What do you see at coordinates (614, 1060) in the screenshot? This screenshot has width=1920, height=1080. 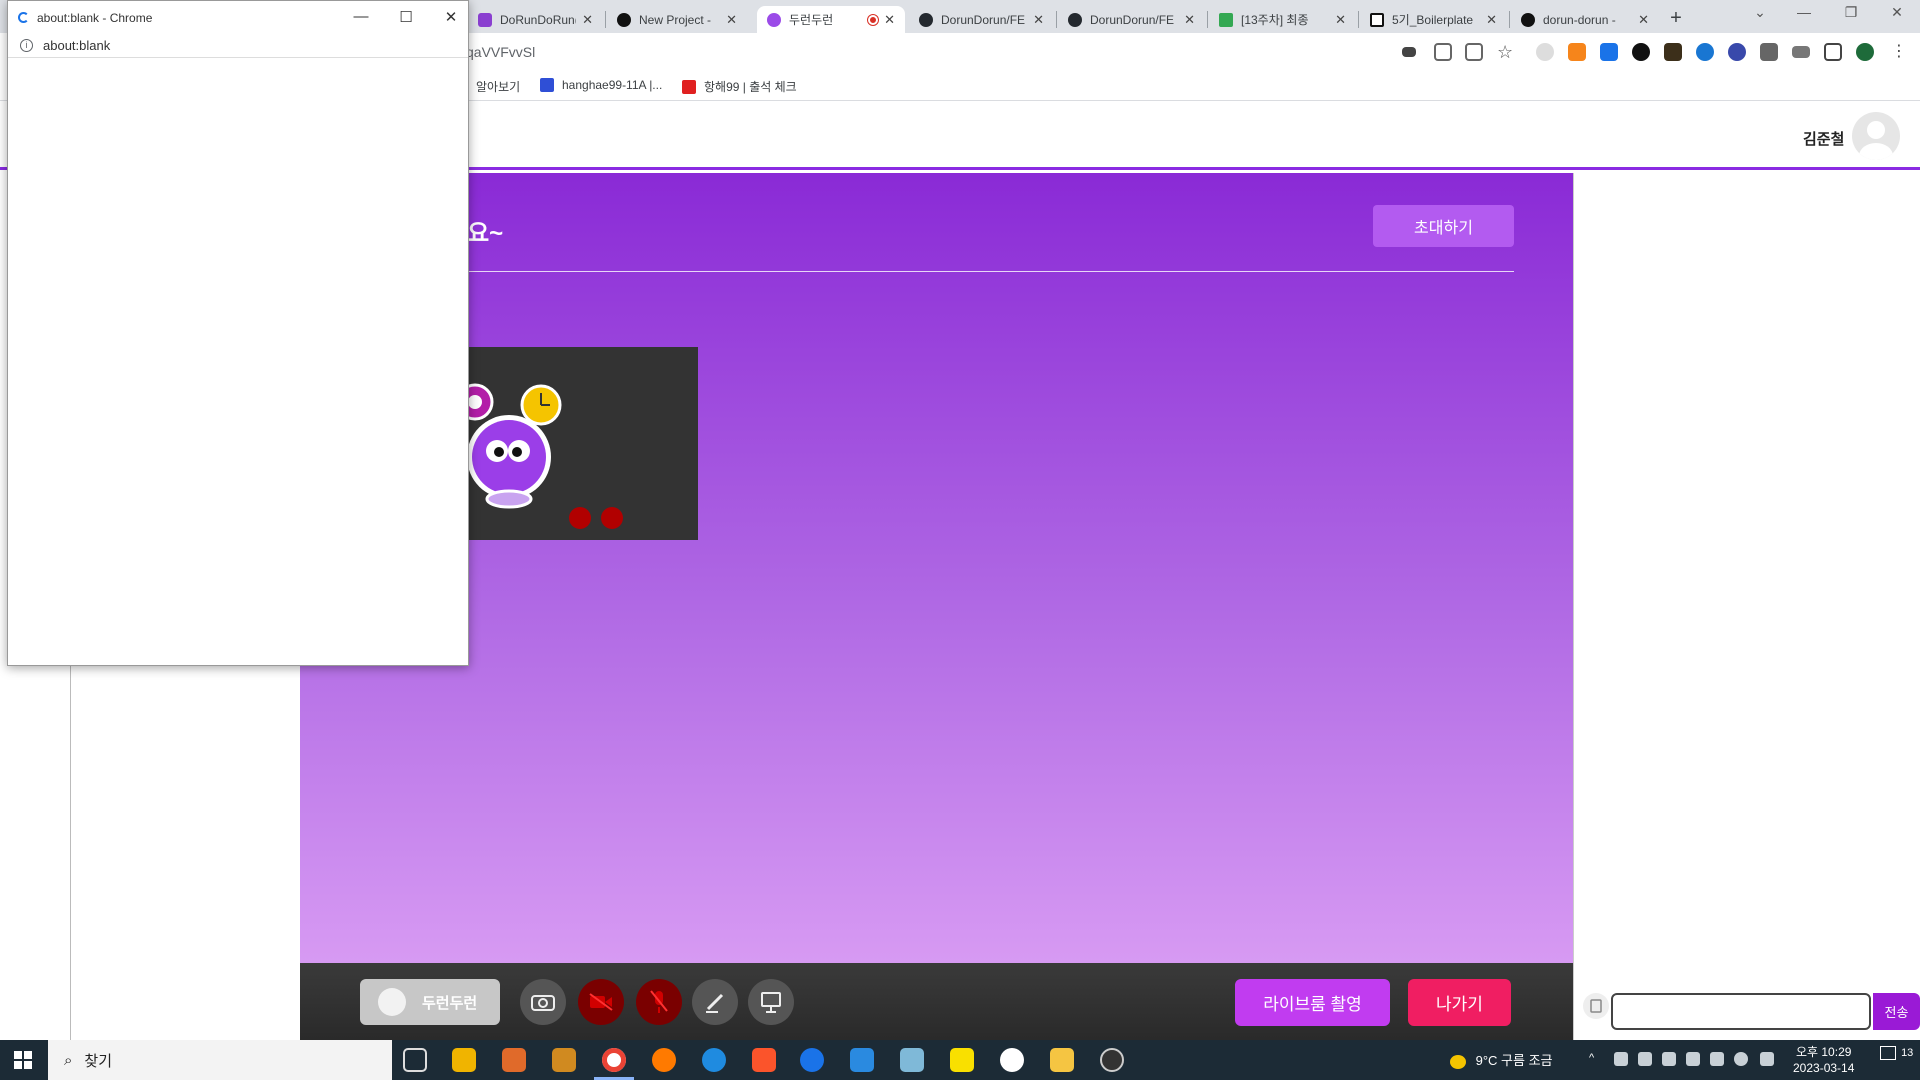 I see `chrome-icon` at bounding box center [614, 1060].